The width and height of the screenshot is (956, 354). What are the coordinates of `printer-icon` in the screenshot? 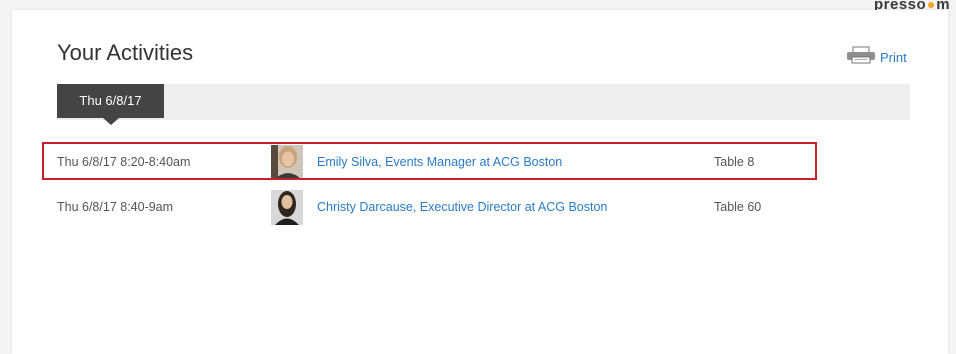 It's located at (861, 57).